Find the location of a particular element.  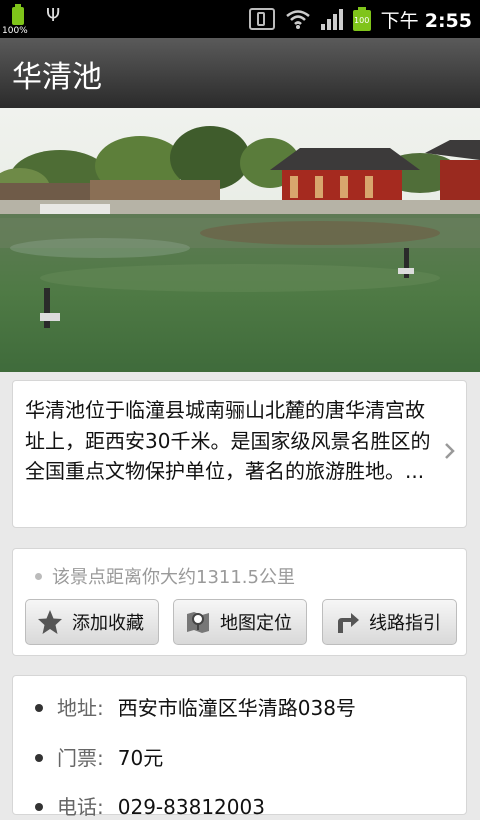

battery-icon: 100 is located at coordinates (361, 19).